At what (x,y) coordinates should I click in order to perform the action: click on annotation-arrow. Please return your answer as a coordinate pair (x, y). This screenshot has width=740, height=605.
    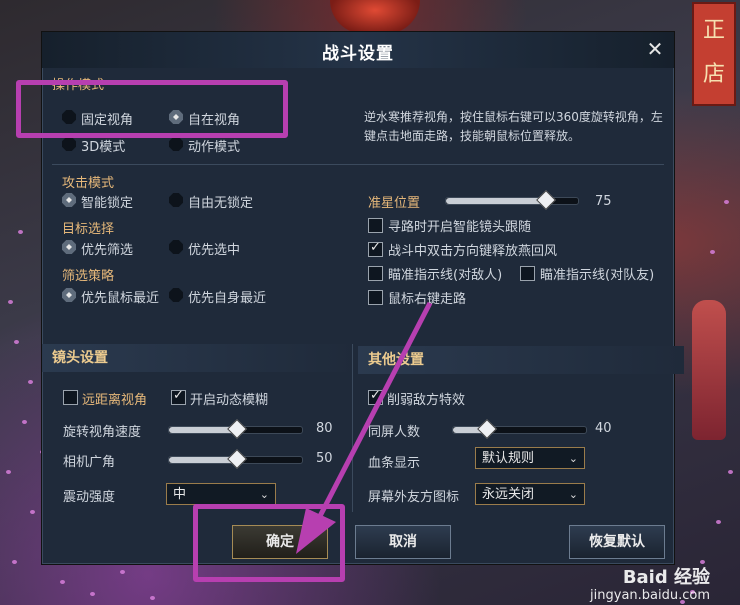
    Looking at the image, I should click on (364, 427).